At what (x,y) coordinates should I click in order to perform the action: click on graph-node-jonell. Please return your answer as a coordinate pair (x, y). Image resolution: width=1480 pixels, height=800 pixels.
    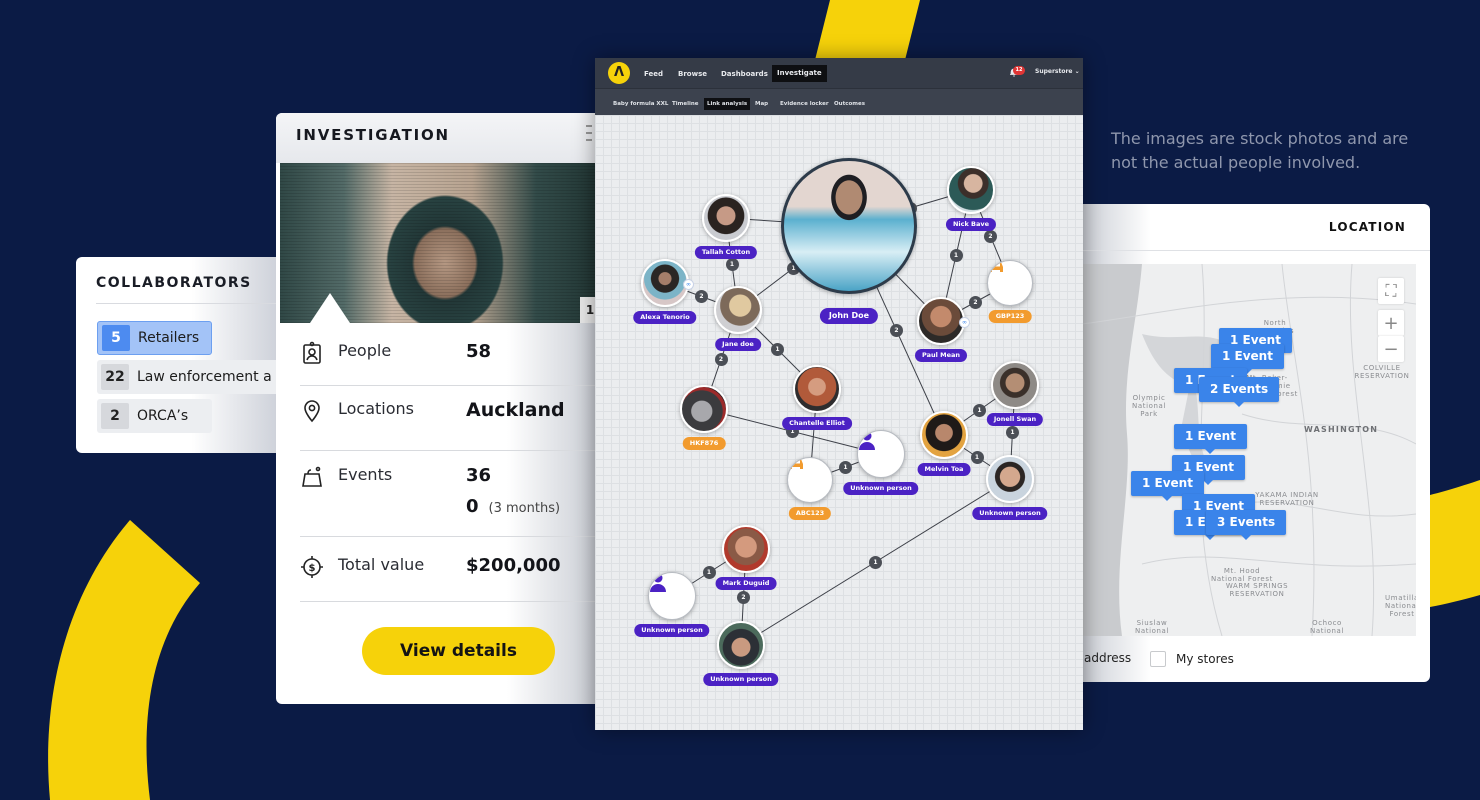
    Looking at the image, I should click on (1015, 385).